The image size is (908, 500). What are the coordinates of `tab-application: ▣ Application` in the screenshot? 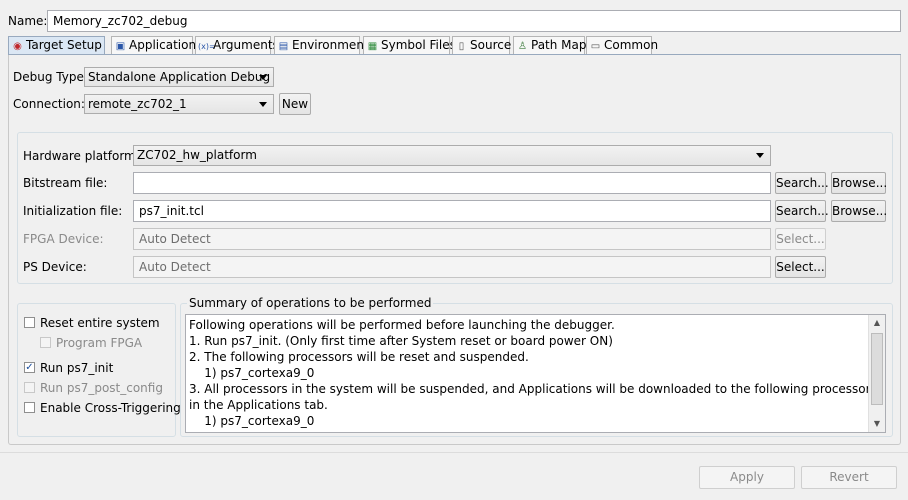 It's located at (154, 45).